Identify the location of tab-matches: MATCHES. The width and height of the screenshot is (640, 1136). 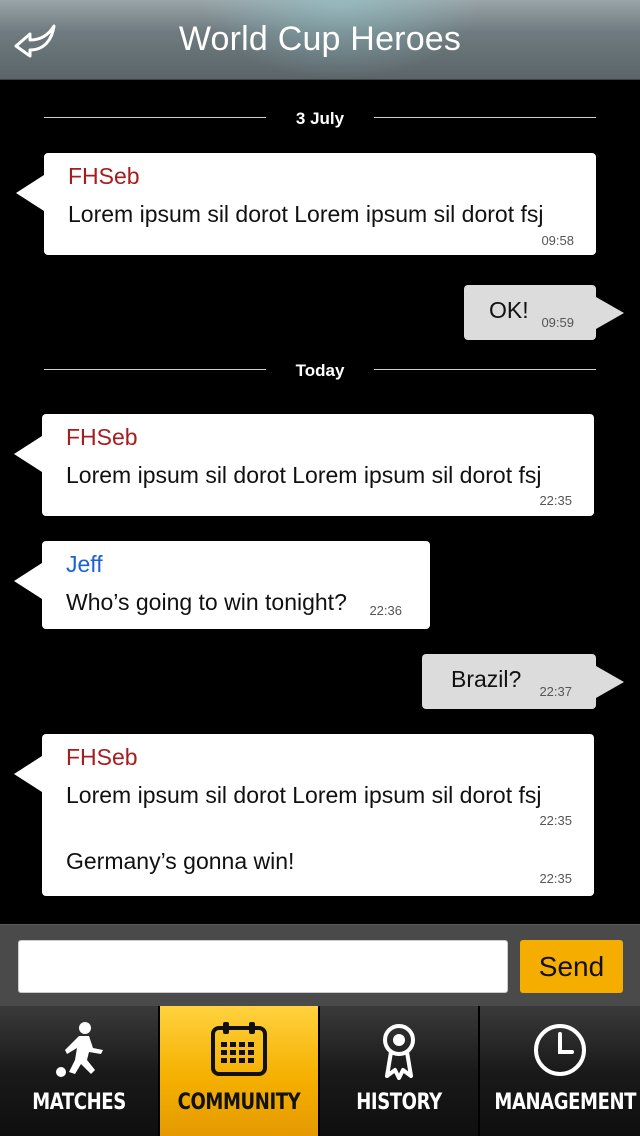
(80, 1071).